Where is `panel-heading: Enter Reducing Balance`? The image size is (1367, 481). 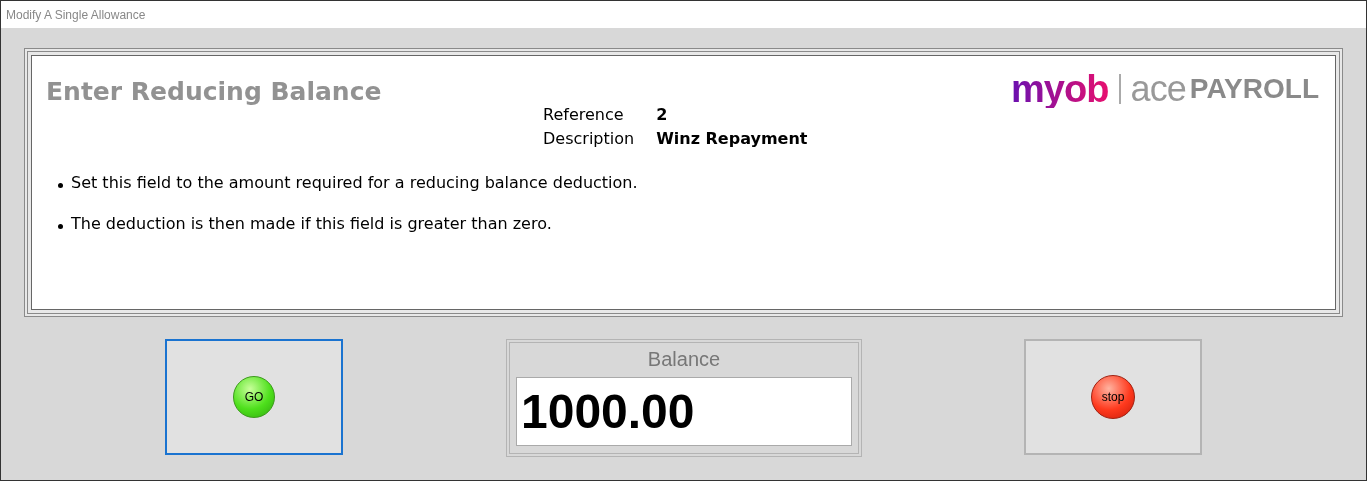 panel-heading: Enter Reducing Balance is located at coordinates (214, 92).